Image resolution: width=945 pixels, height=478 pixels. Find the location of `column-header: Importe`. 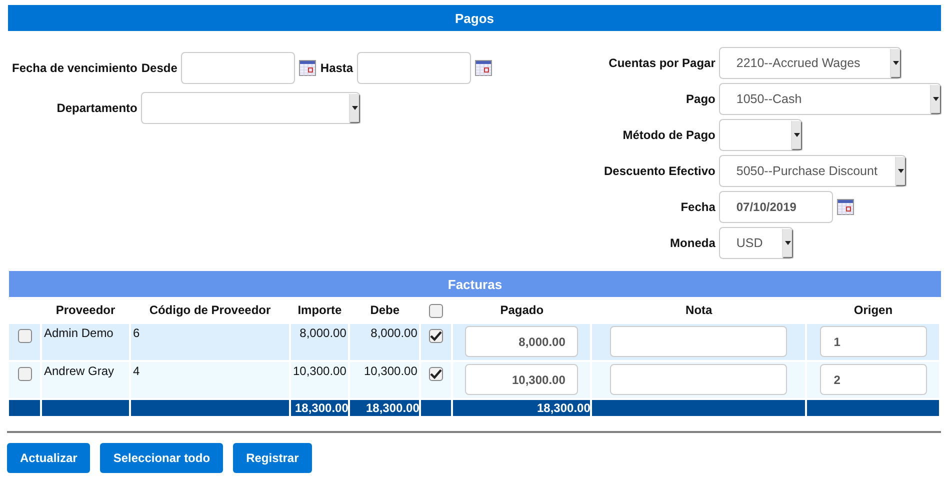

column-header: Importe is located at coordinates (319, 310).